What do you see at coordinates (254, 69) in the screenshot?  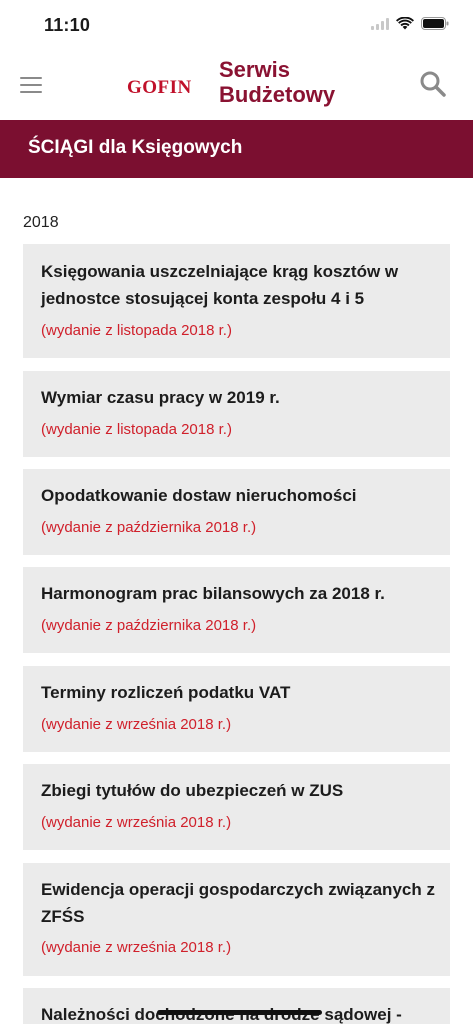 I see `logo-serwis-text: Serwis` at bounding box center [254, 69].